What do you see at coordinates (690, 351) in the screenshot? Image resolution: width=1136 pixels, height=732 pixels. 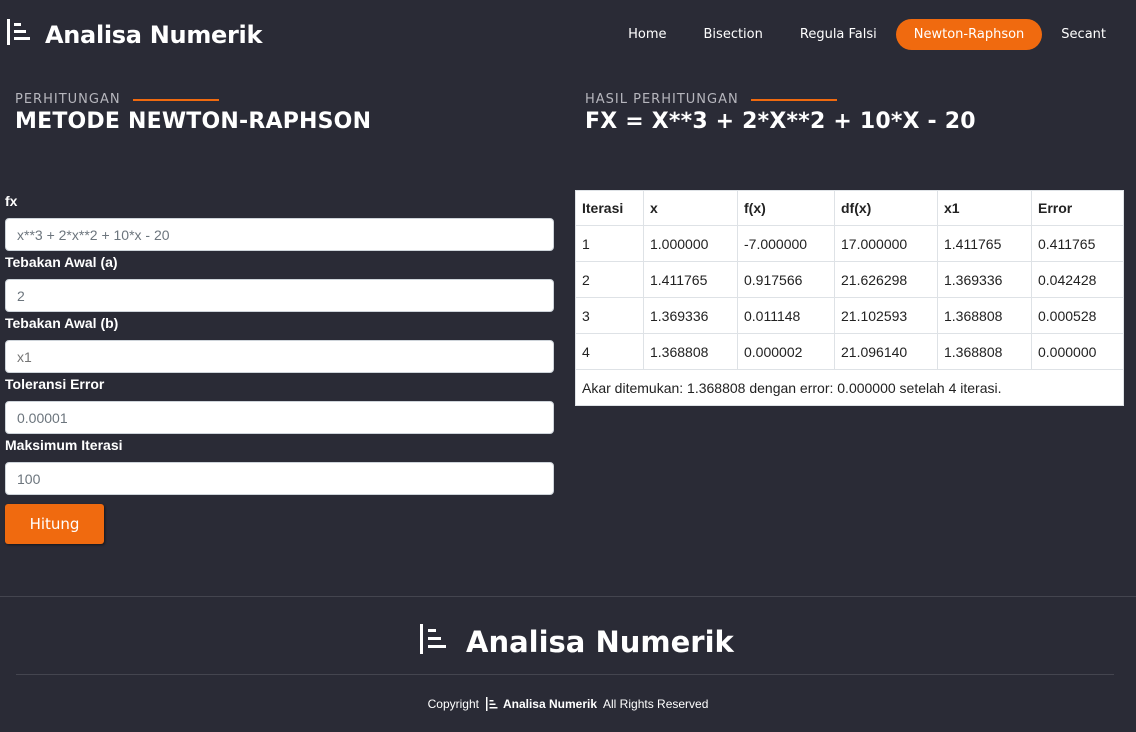 I see `cell-x: 1.368808` at bounding box center [690, 351].